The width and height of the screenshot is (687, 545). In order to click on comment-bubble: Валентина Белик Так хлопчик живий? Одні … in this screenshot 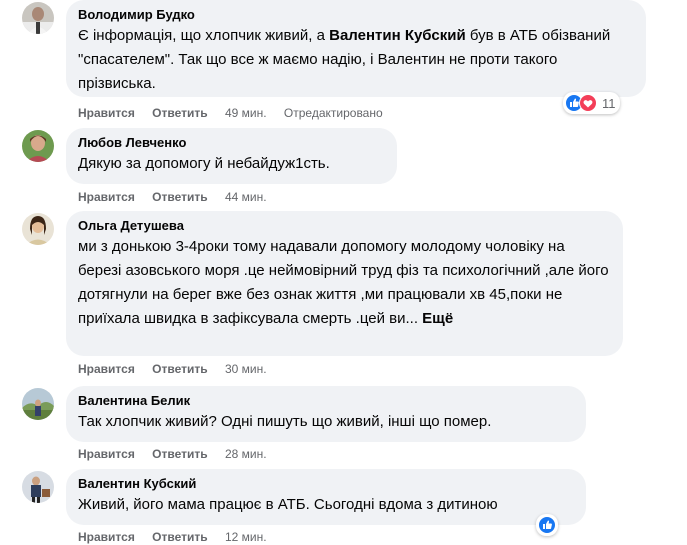, I will do `click(326, 414)`.